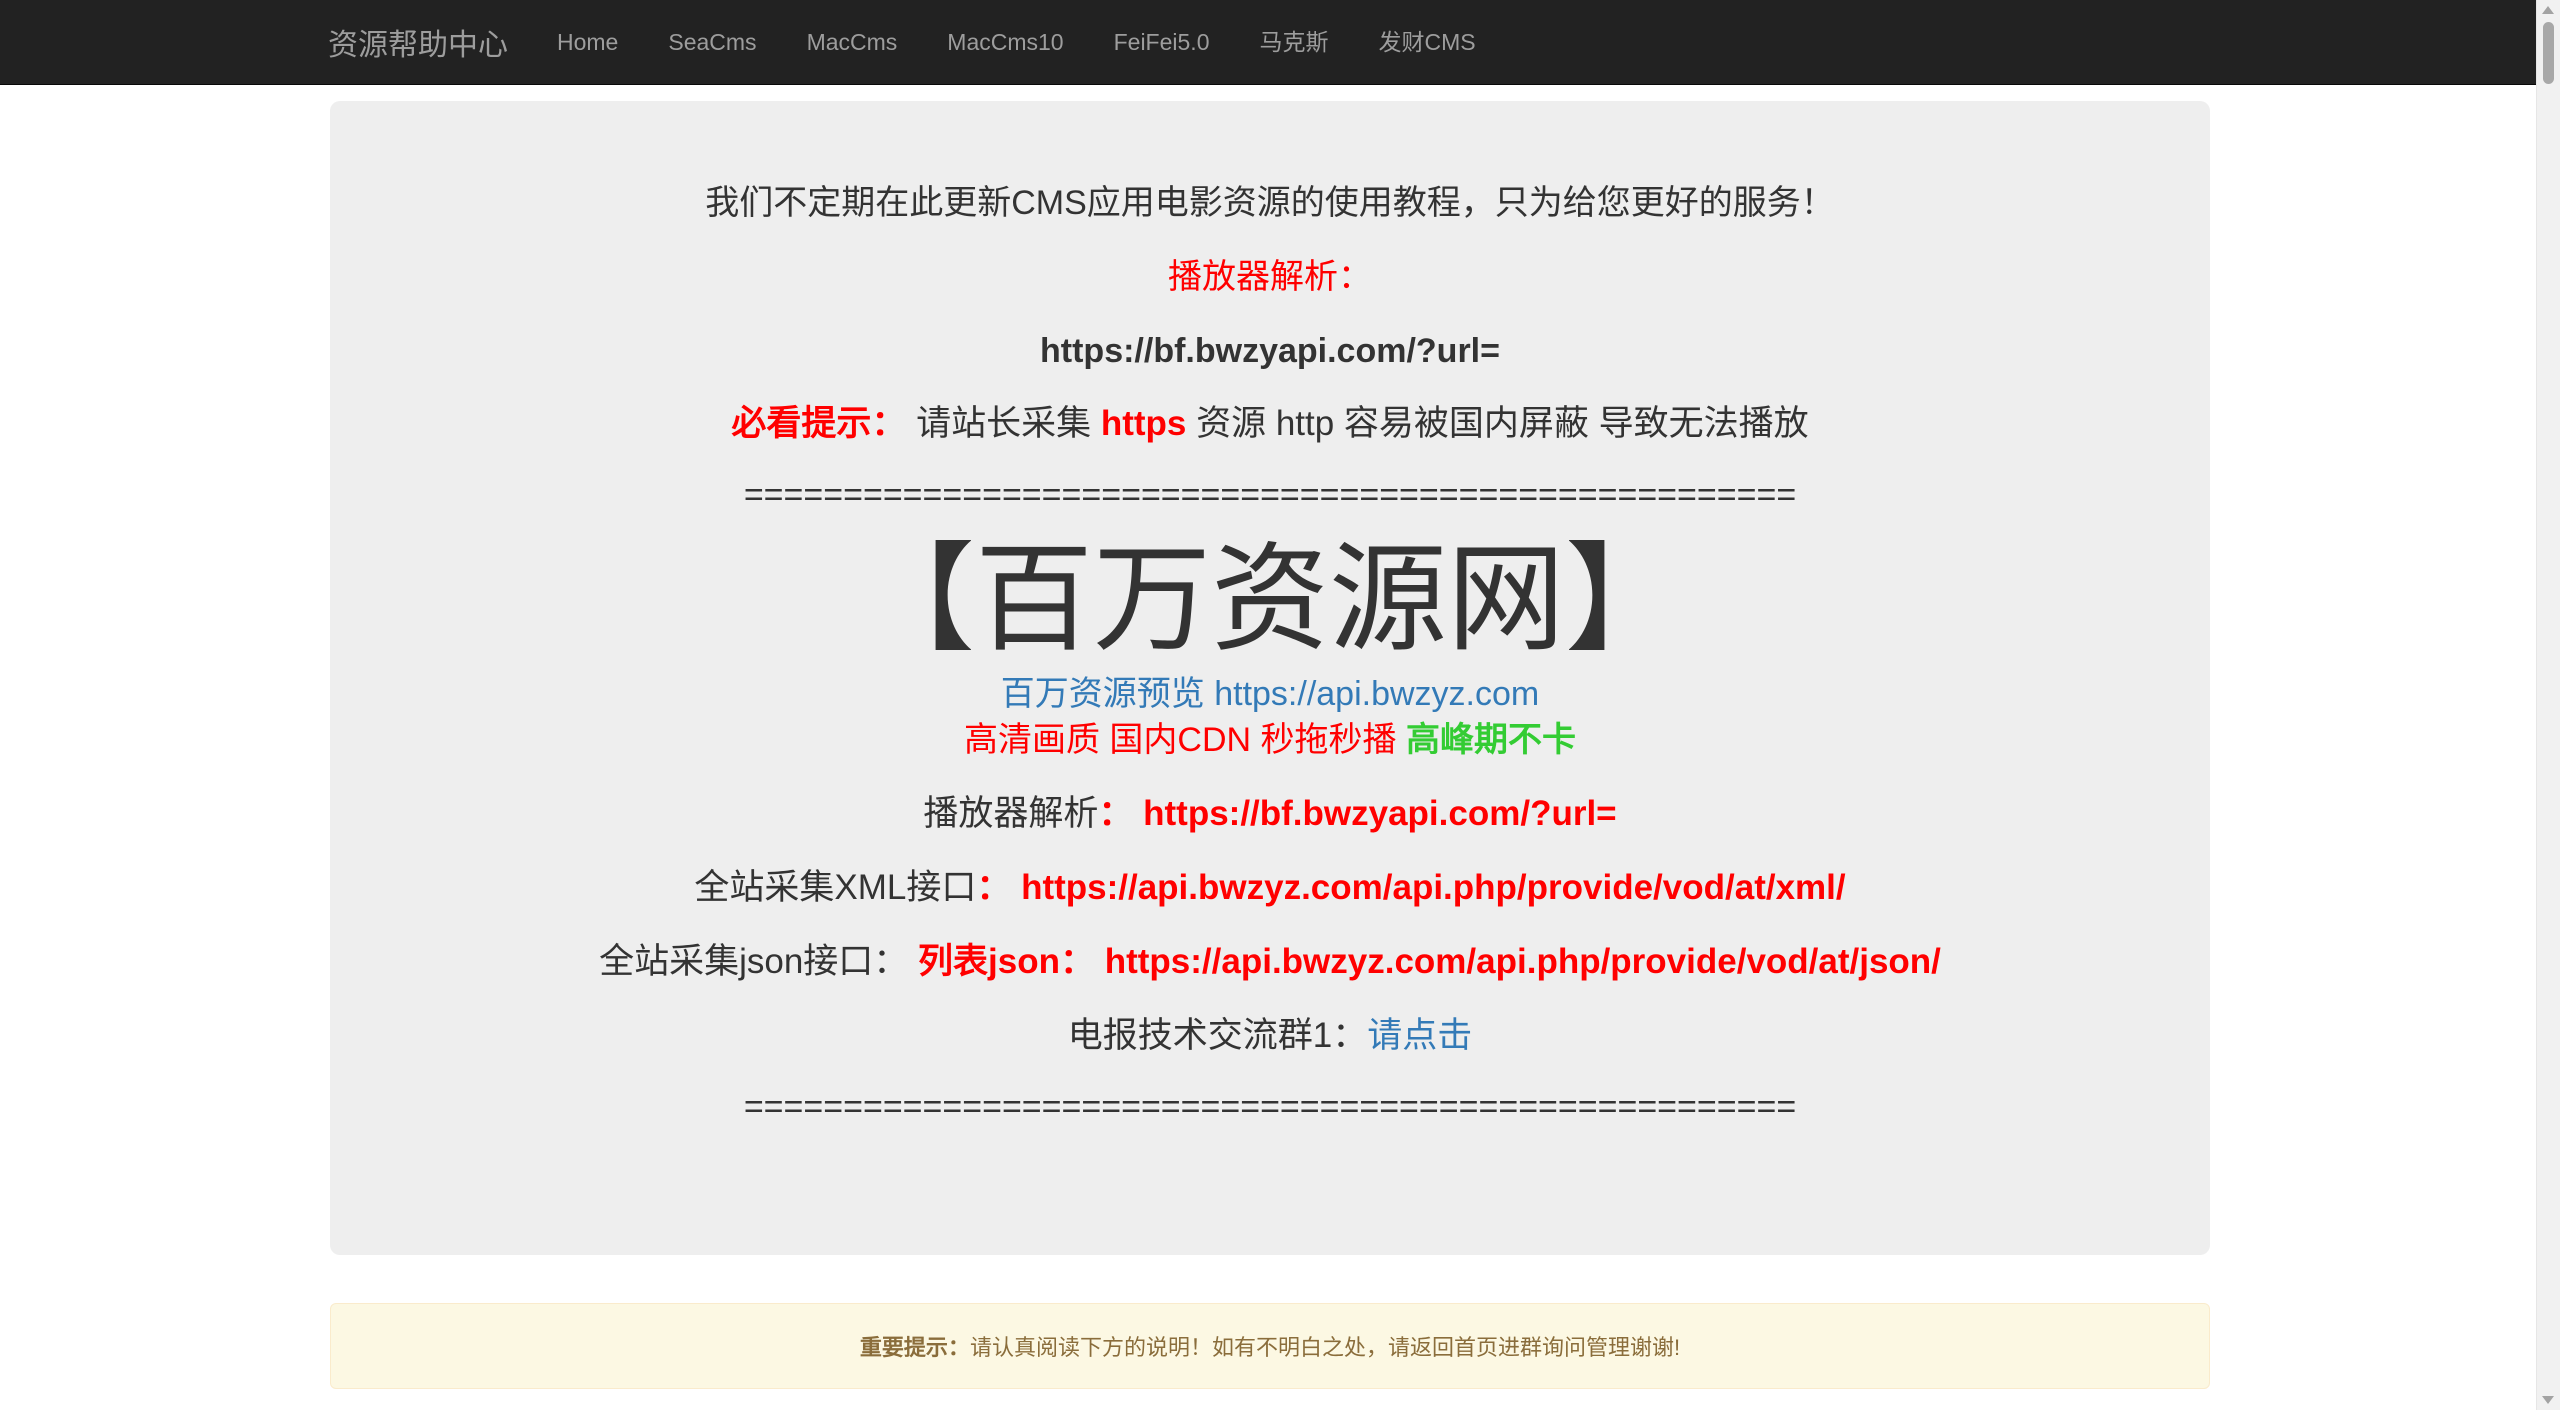 The height and width of the screenshot is (1410, 2560). Describe the element at coordinates (1325, 1347) in the screenshot. I see `alert-text: 请认真阅读下方的说明！如有不明白之处，请返回首页进群询问管理谢谢!` at that location.